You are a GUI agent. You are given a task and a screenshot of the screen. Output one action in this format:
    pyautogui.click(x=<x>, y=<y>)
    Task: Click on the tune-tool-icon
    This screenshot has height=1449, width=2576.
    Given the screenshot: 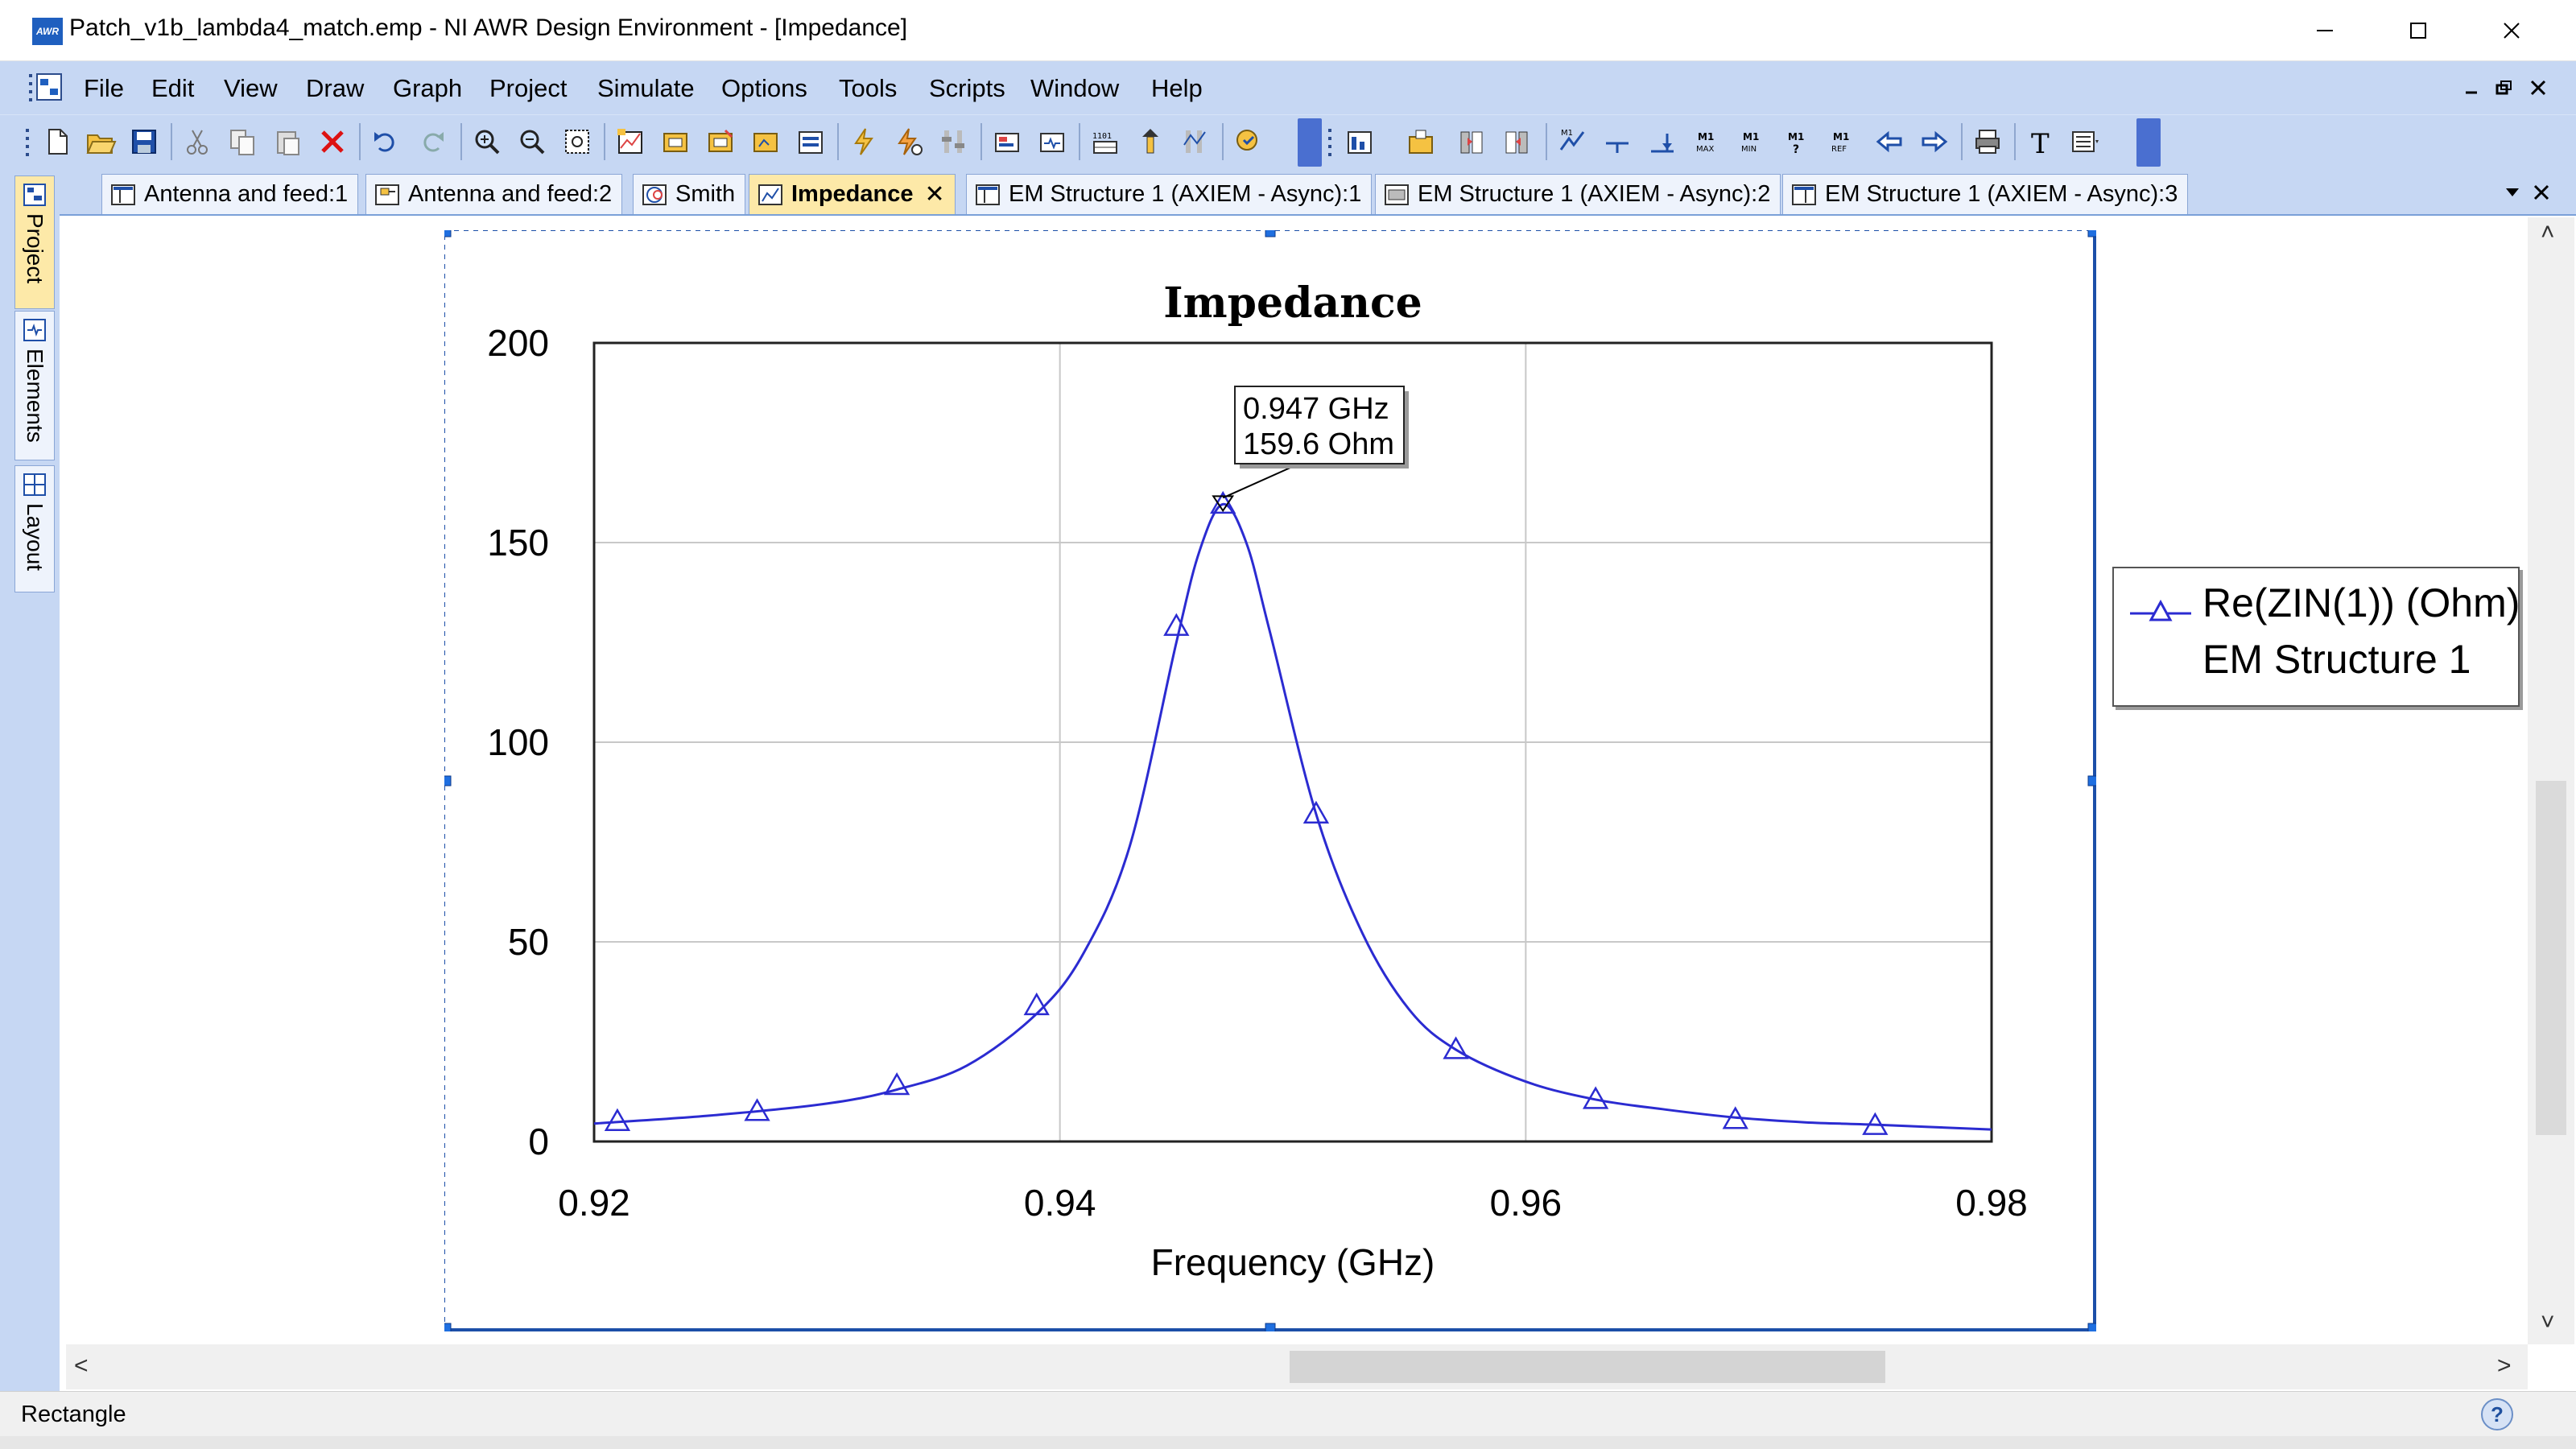 What is the action you would take?
    pyautogui.click(x=1150, y=141)
    